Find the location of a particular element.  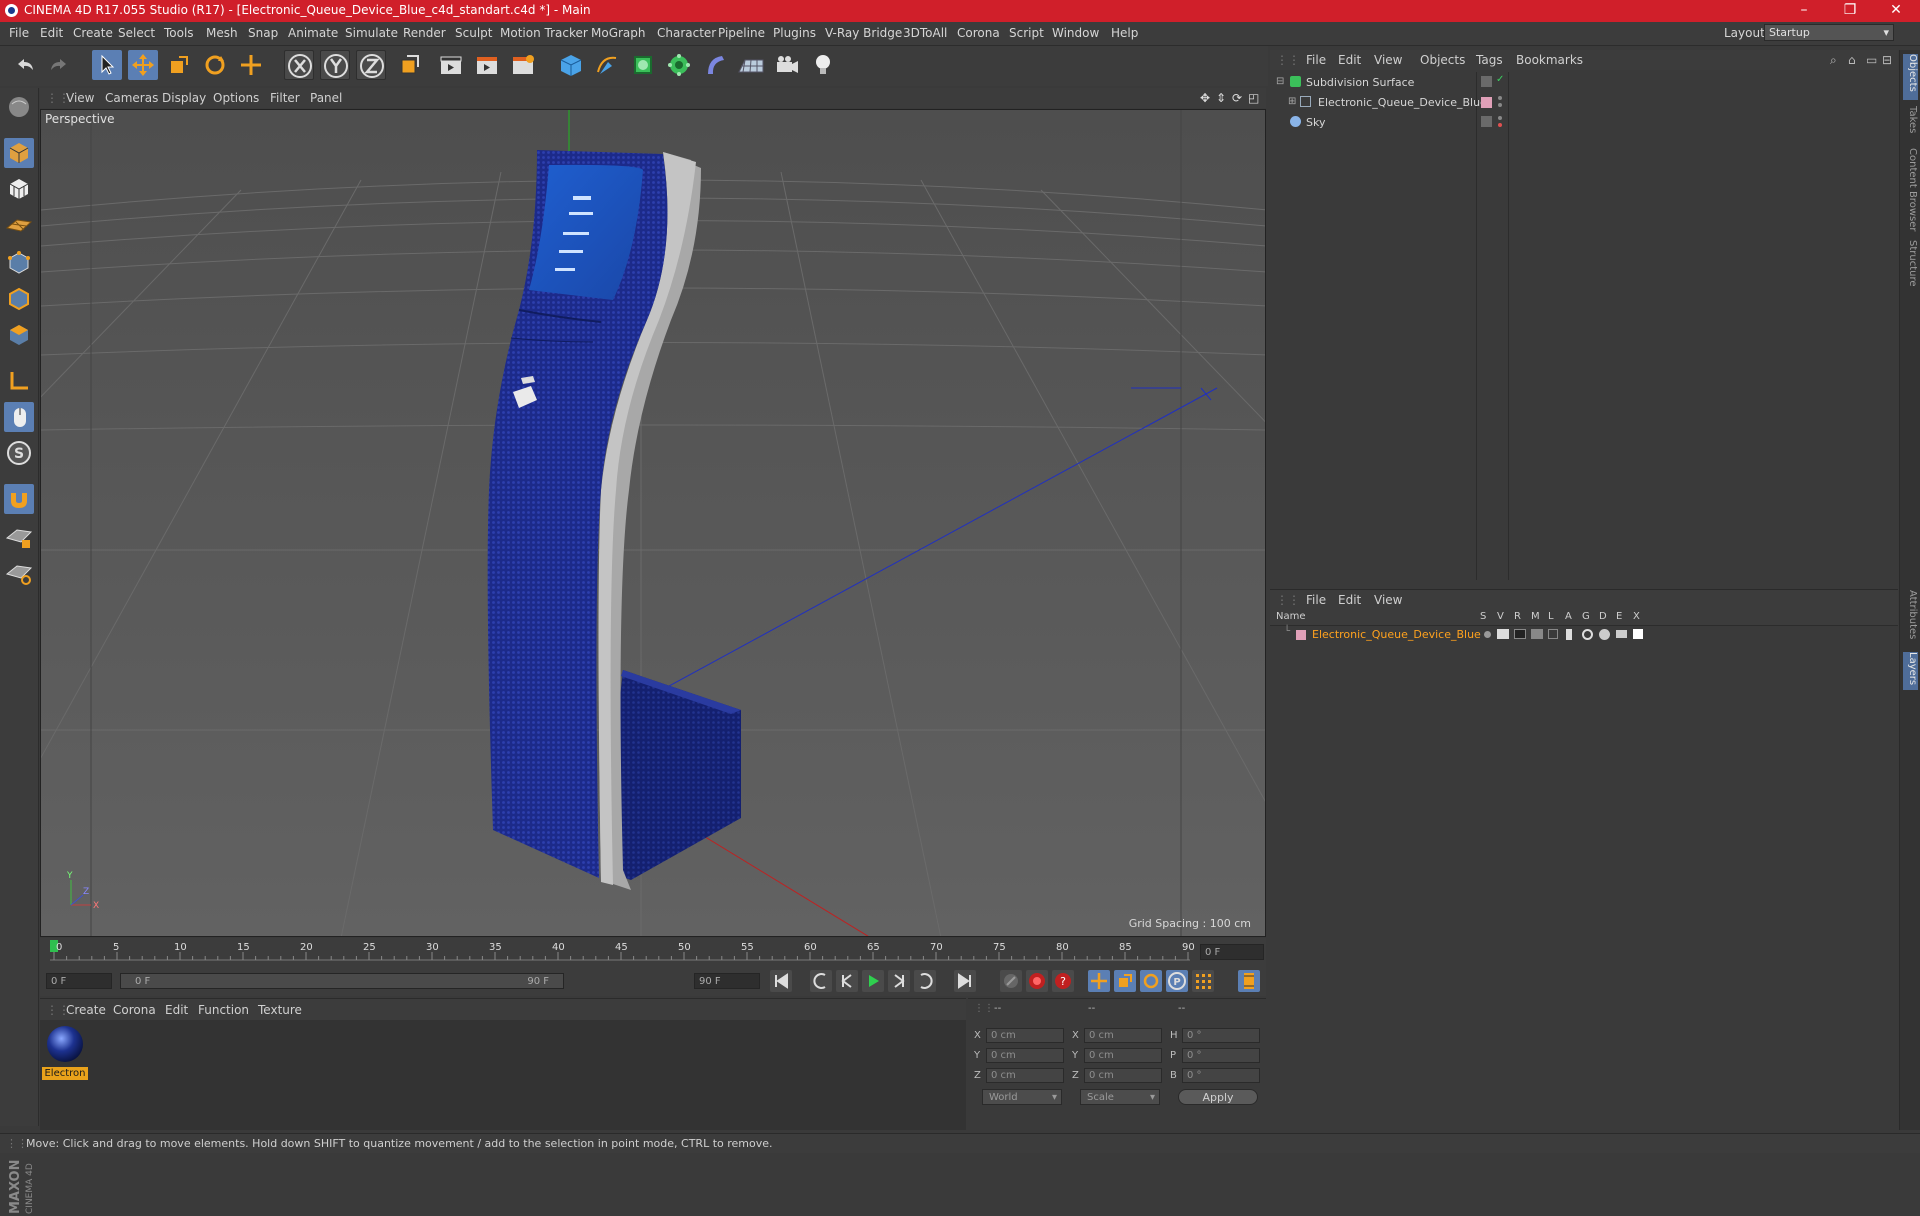

lm-menu-view: View is located at coordinates (1388, 600).